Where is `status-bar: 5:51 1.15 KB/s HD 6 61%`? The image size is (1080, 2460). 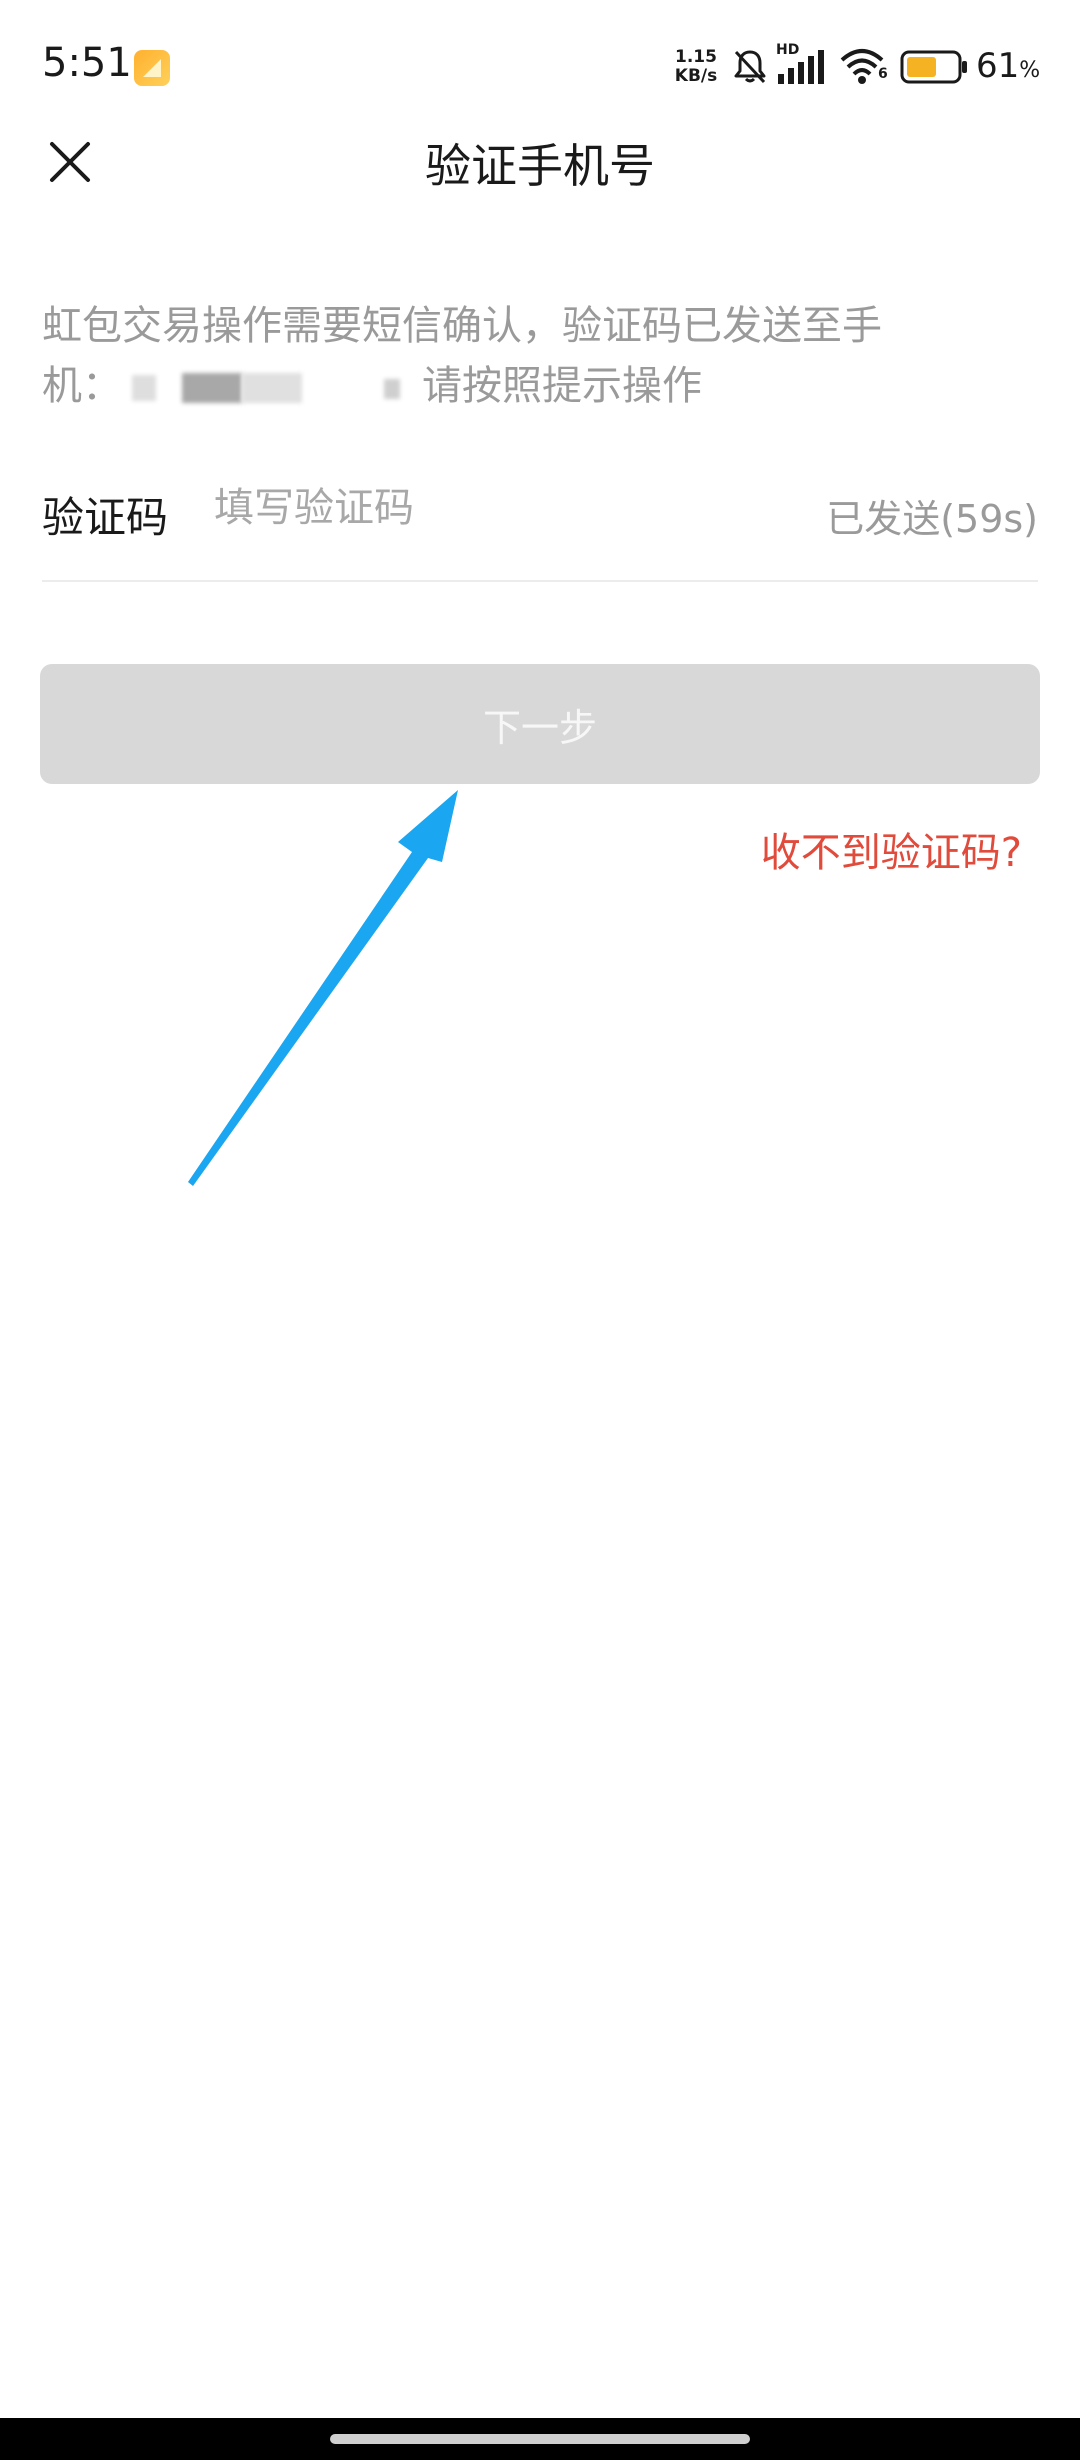 status-bar: 5:51 1.15 KB/s HD 6 61% is located at coordinates (540, 60).